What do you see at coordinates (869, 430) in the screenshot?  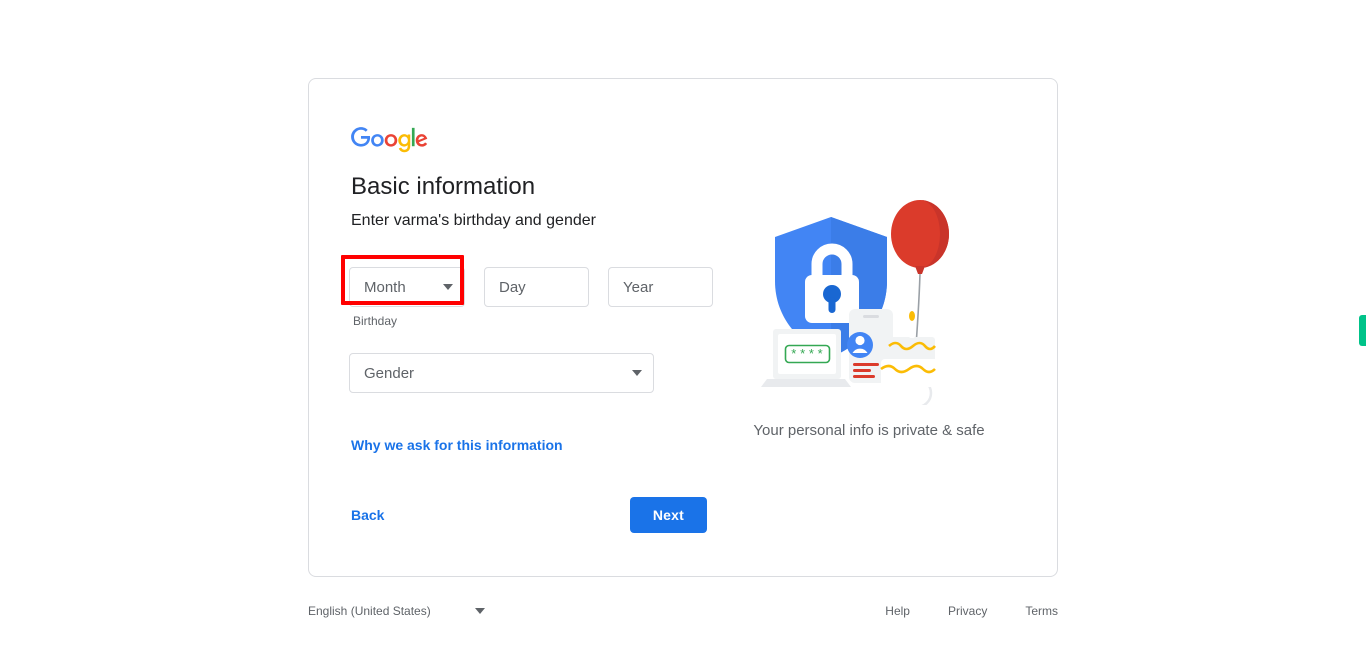 I see `illustration-caption: Your personal info is private & safe` at bounding box center [869, 430].